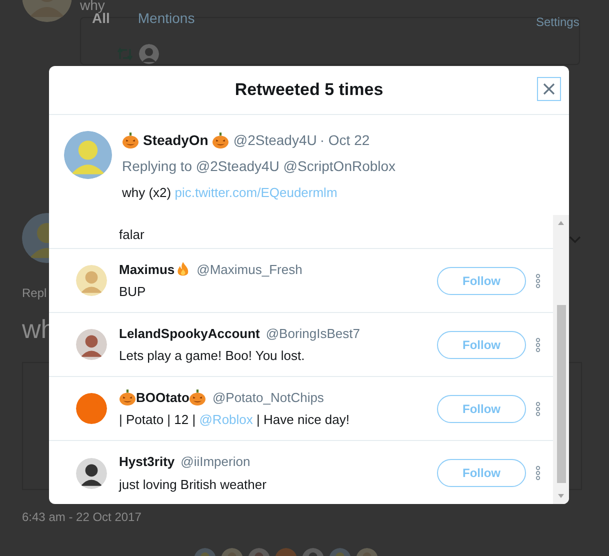 Image resolution: width=609 pixels, height=556 pixels. What do you see at coordinates (230, 193) in the screenshot?
I see `tweet-text: why (x2) pic.twitter.com/EQeudermlm` at bounding box center [230, 193].